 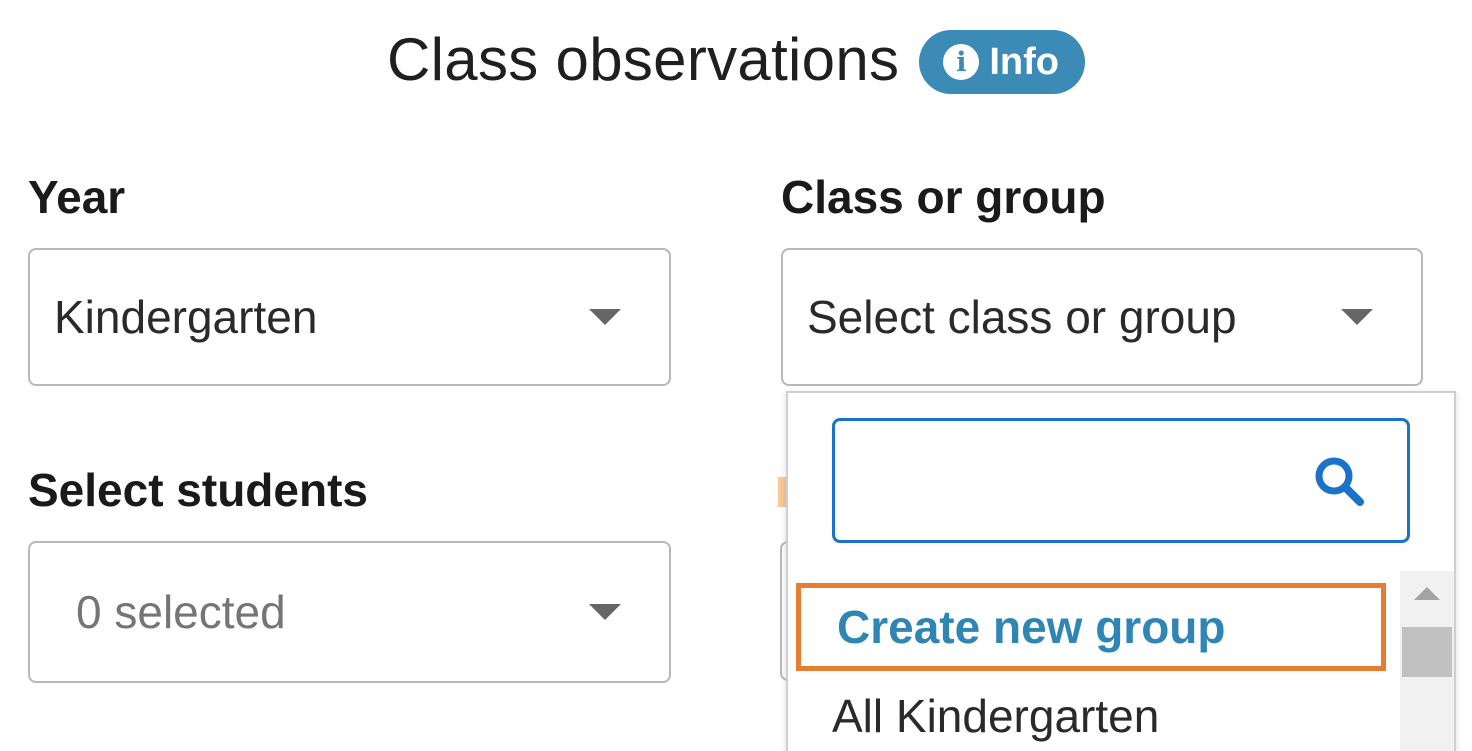 I want to click on select-students-select: 0 selected, so click(x=349, y=612).